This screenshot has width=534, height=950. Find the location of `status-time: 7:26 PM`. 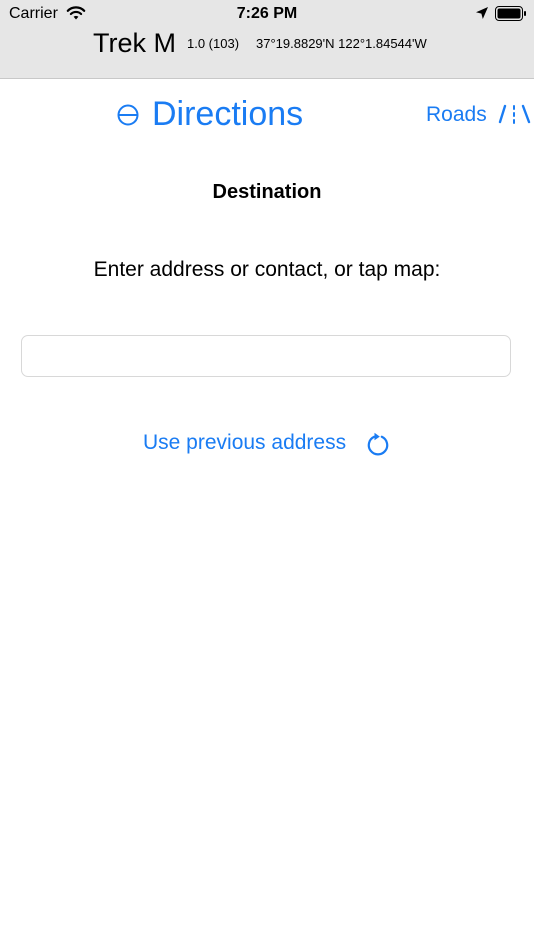

status-time: 7:26 PM is located at coordinates (267, 13).